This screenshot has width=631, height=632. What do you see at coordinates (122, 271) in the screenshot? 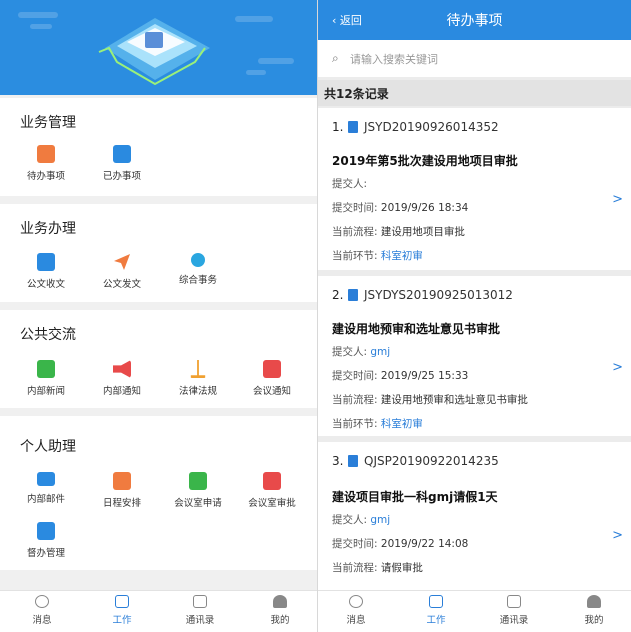
I see `item-outgoing-doc: 公文发文` at bounding box center [122, 271].